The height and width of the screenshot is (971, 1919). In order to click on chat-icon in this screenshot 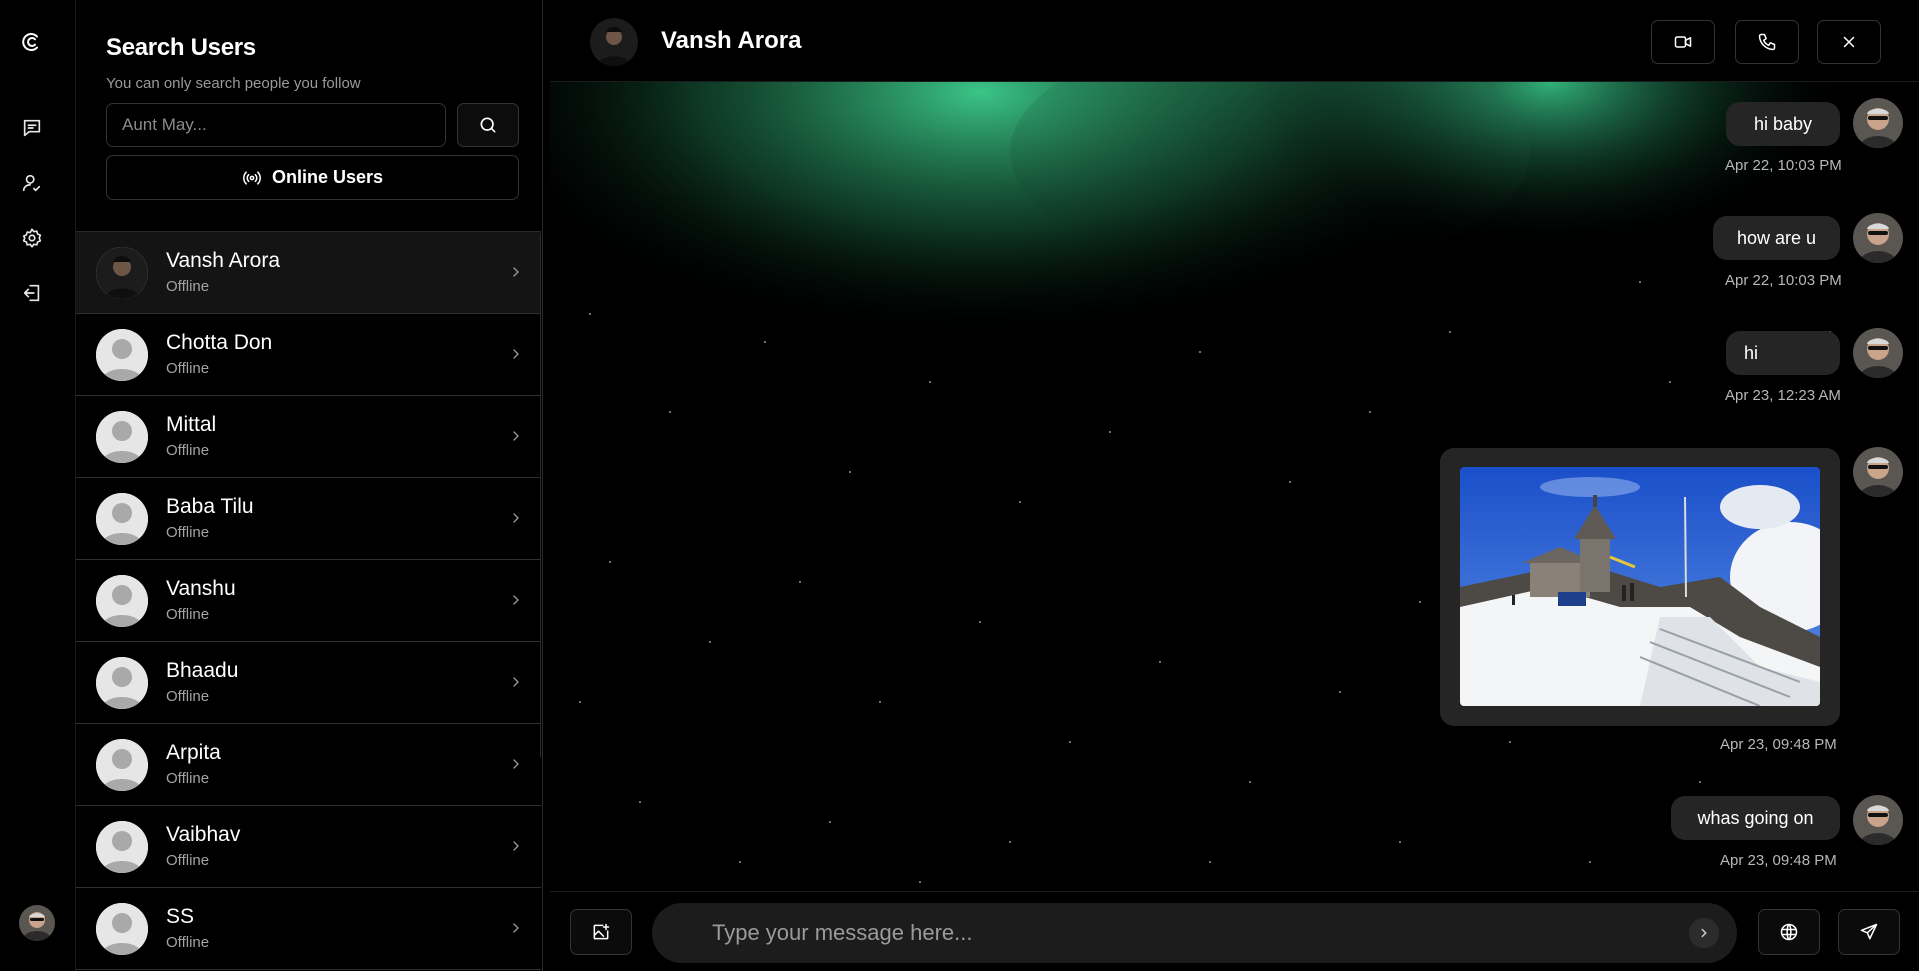, I will do `click(32, 128)`.